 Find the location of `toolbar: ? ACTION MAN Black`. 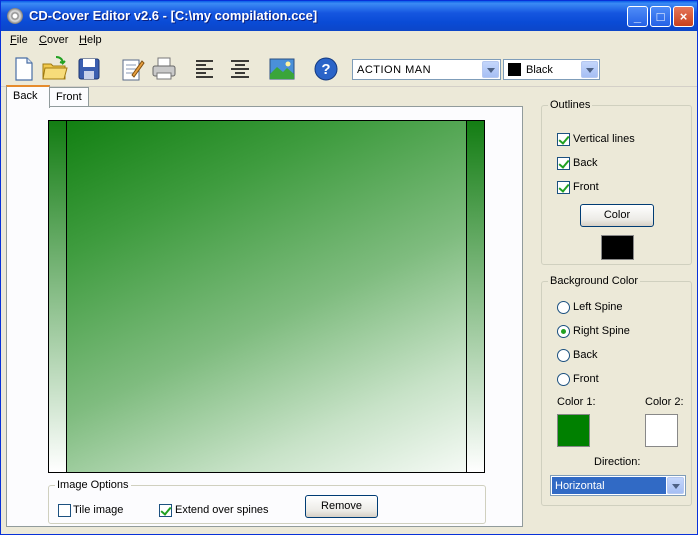

toolbar: ? ACTION MAN Black is located at coordinates (349, 69).